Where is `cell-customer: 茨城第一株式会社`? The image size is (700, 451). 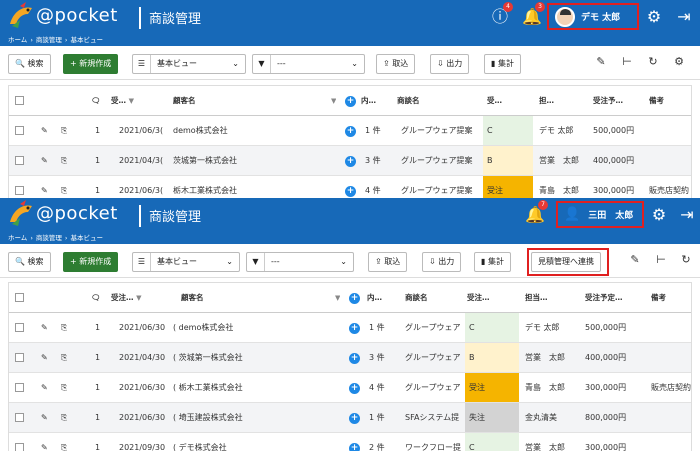
cell-customer: 茨城第一株式会社 is located at coordinates (205, 160).